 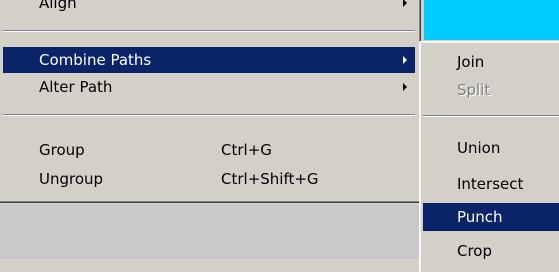 What do you see at coordinates (210, 232) in the screenshot?
I see `background-area` at bounding box center [210, 232].